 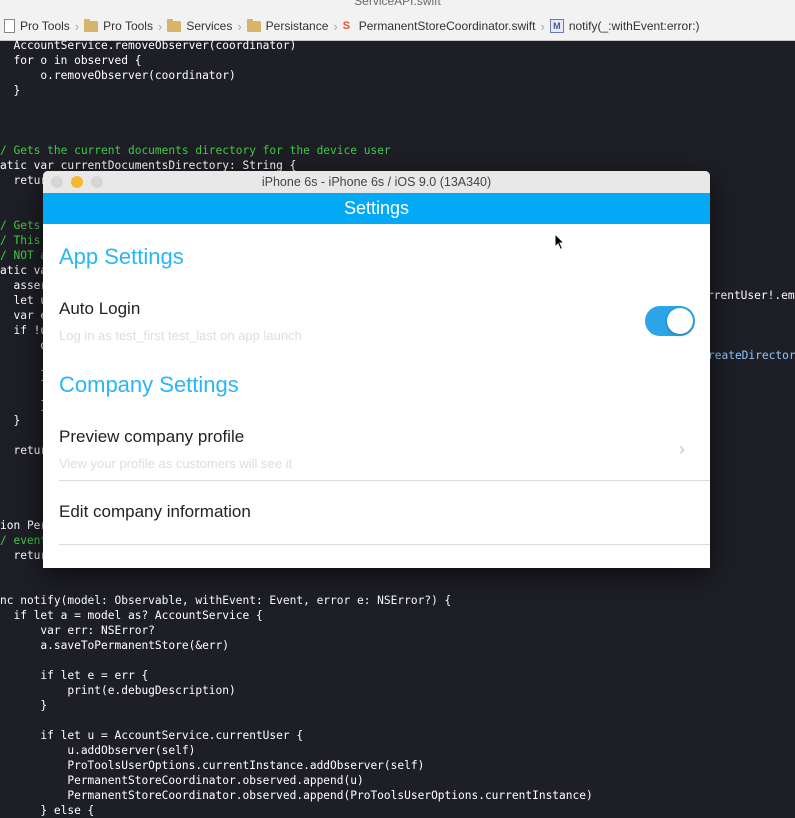 What do you see at coordinates (71, 60) in the screenshot?
I see `code-line: for o in observed {` at bounding box center [71, 60].